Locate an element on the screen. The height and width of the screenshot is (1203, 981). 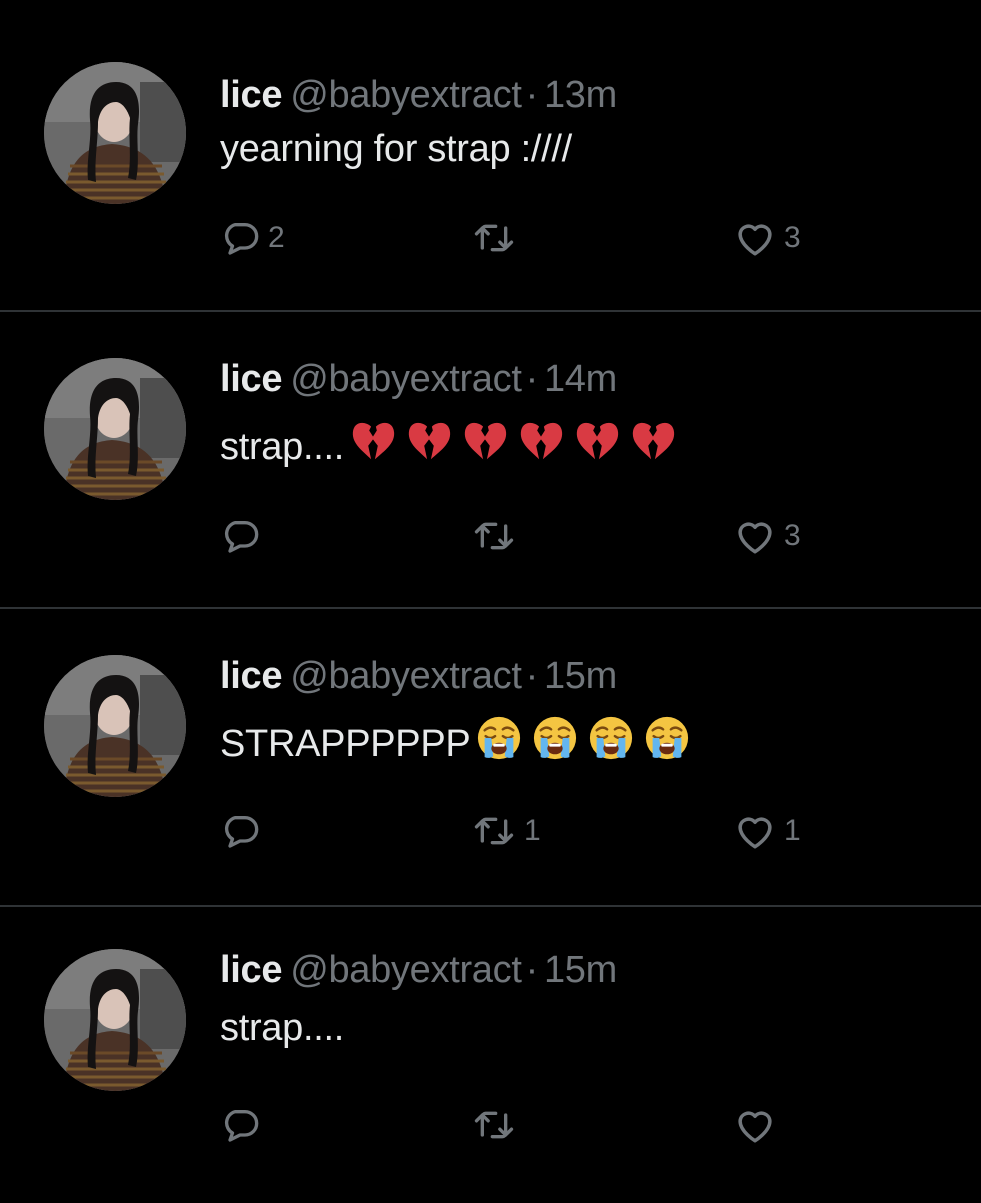
tweet-header: lice @babyextract · 13m is located at coordinates (418, 95).